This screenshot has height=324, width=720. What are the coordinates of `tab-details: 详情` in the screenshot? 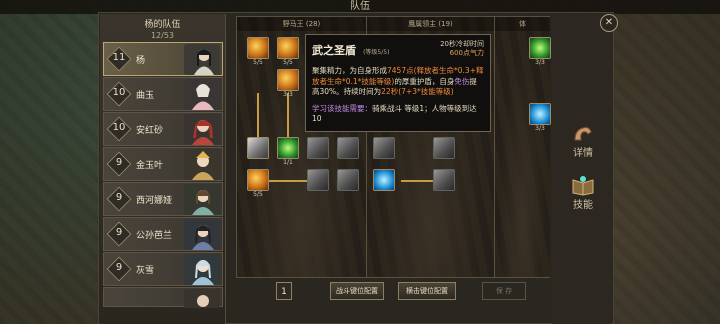 It's located at (583, 140).